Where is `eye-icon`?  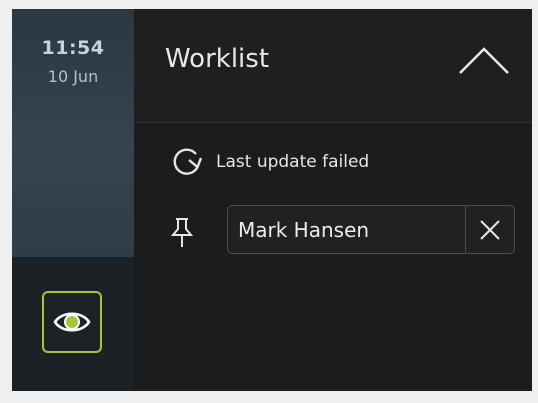 eye-icon is located at coordinates (72, 322).